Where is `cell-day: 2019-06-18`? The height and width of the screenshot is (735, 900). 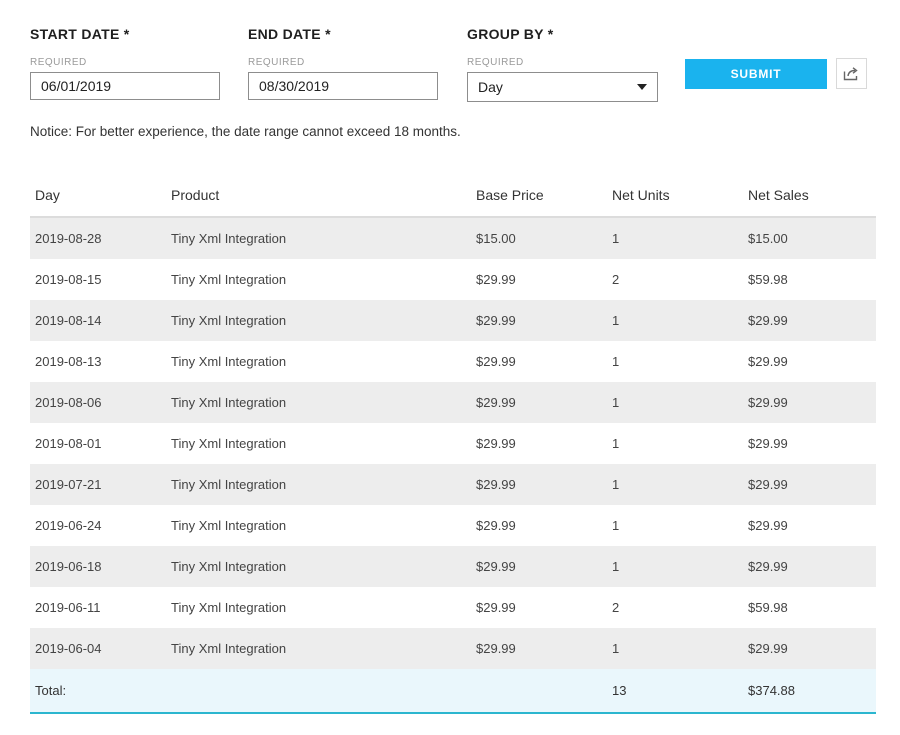
cell-day: 2019-06-18 is located at coordinates (98, 566).